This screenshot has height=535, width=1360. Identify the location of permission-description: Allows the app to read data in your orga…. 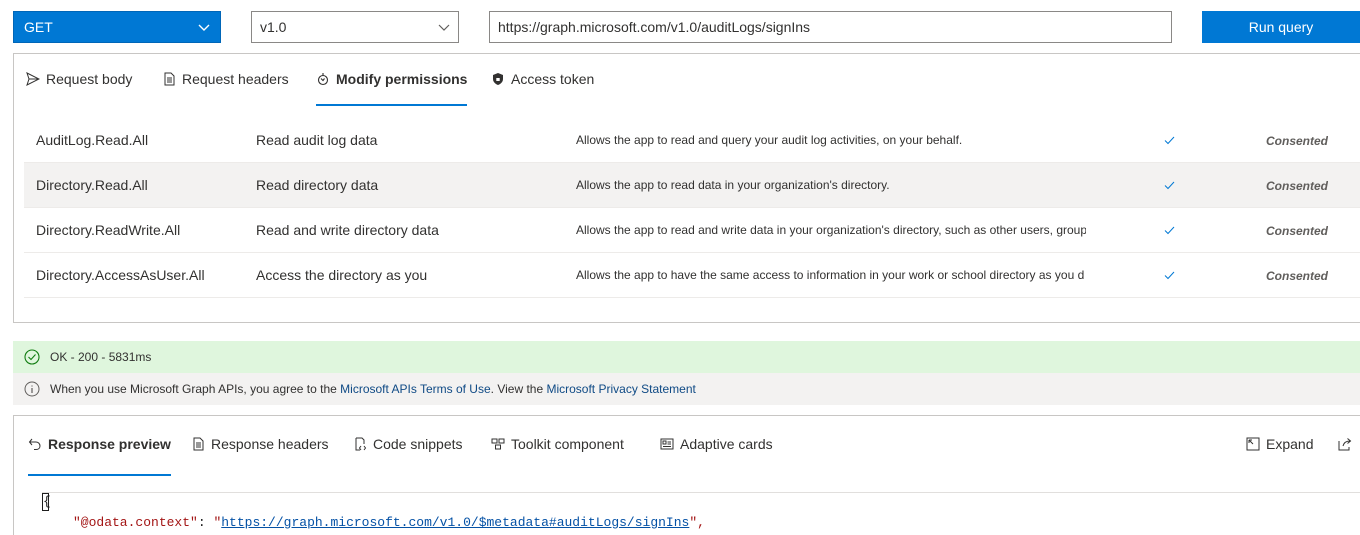
(733, 185).